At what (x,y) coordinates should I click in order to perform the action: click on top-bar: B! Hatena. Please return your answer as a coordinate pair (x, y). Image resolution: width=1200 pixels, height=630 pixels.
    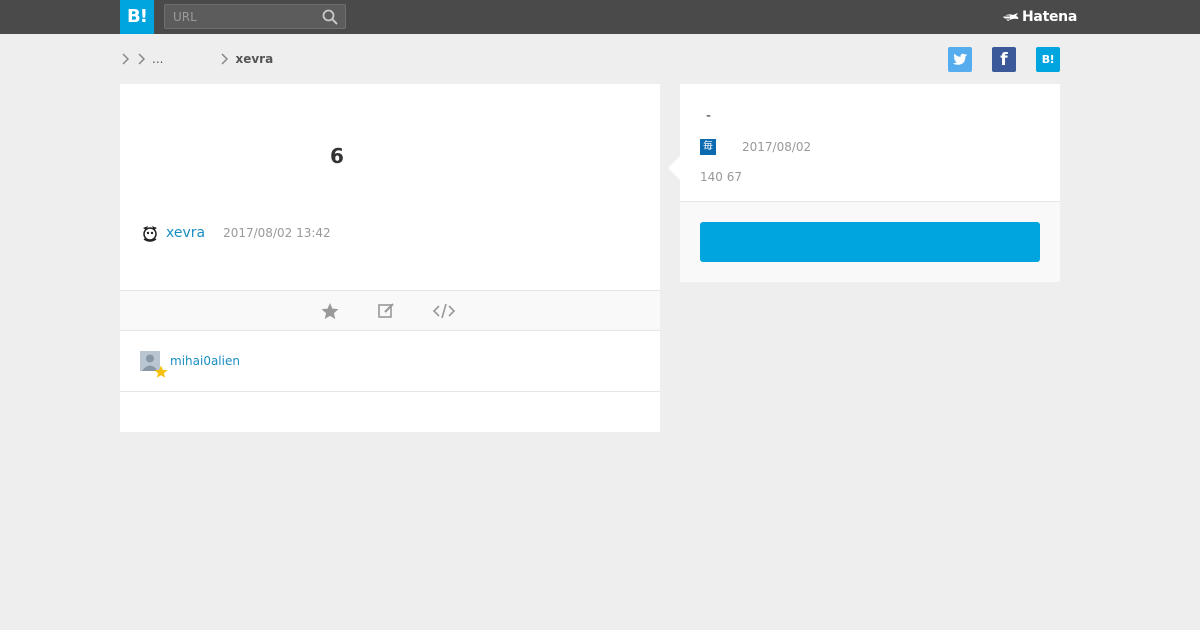
    Looking at the image, I should click on (600, 17).